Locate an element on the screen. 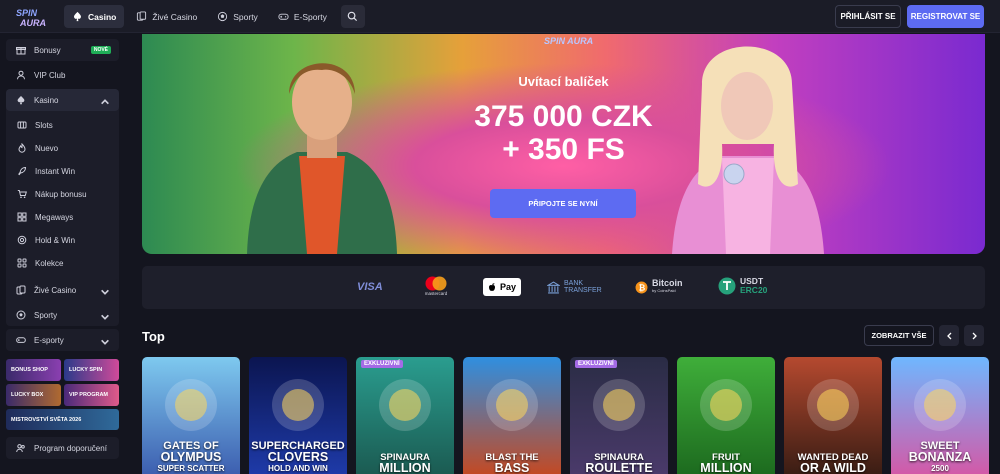  rocket-icon is located at coordinates (22, 171).